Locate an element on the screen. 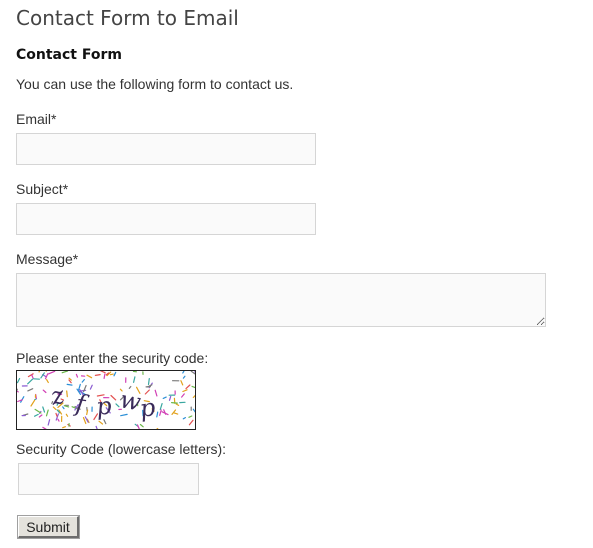 This screenshot has width=593, height=548. captcha-text: z f pwp is located at coordinates (103, 401).